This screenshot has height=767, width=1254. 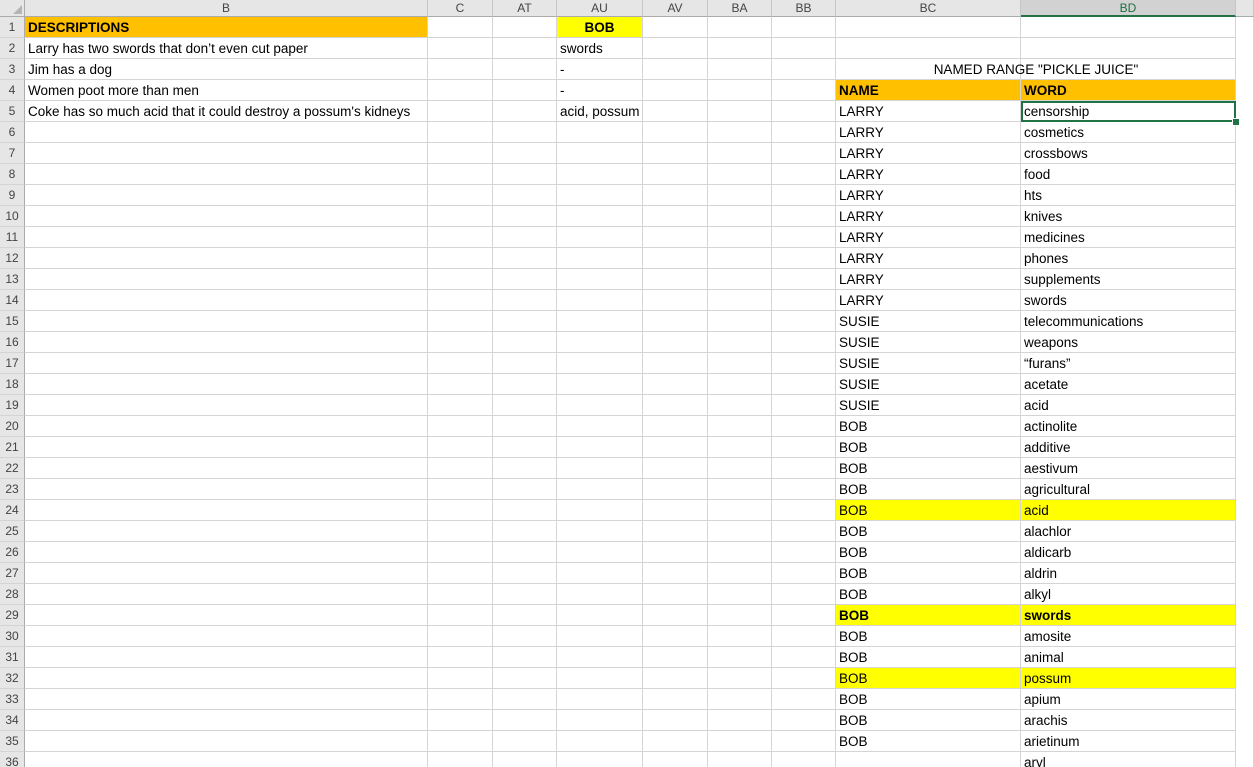 I want to click on word-column-header: WORD, so click(x=1128, y=90).